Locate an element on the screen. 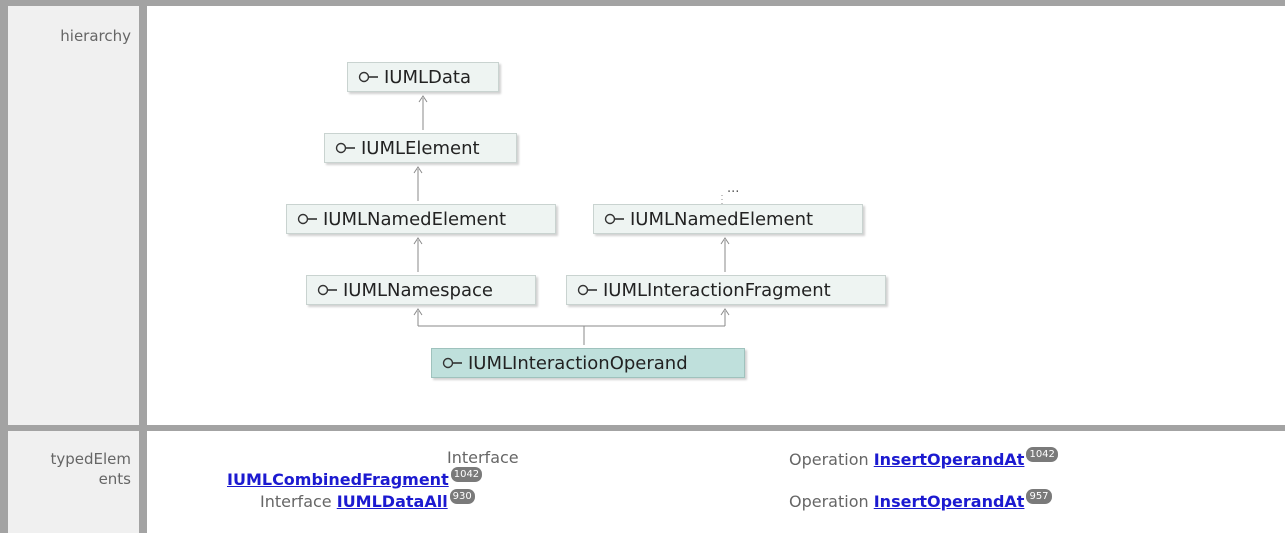  node-iumlelement: IUMLElement is located at coordinates (420, 148).